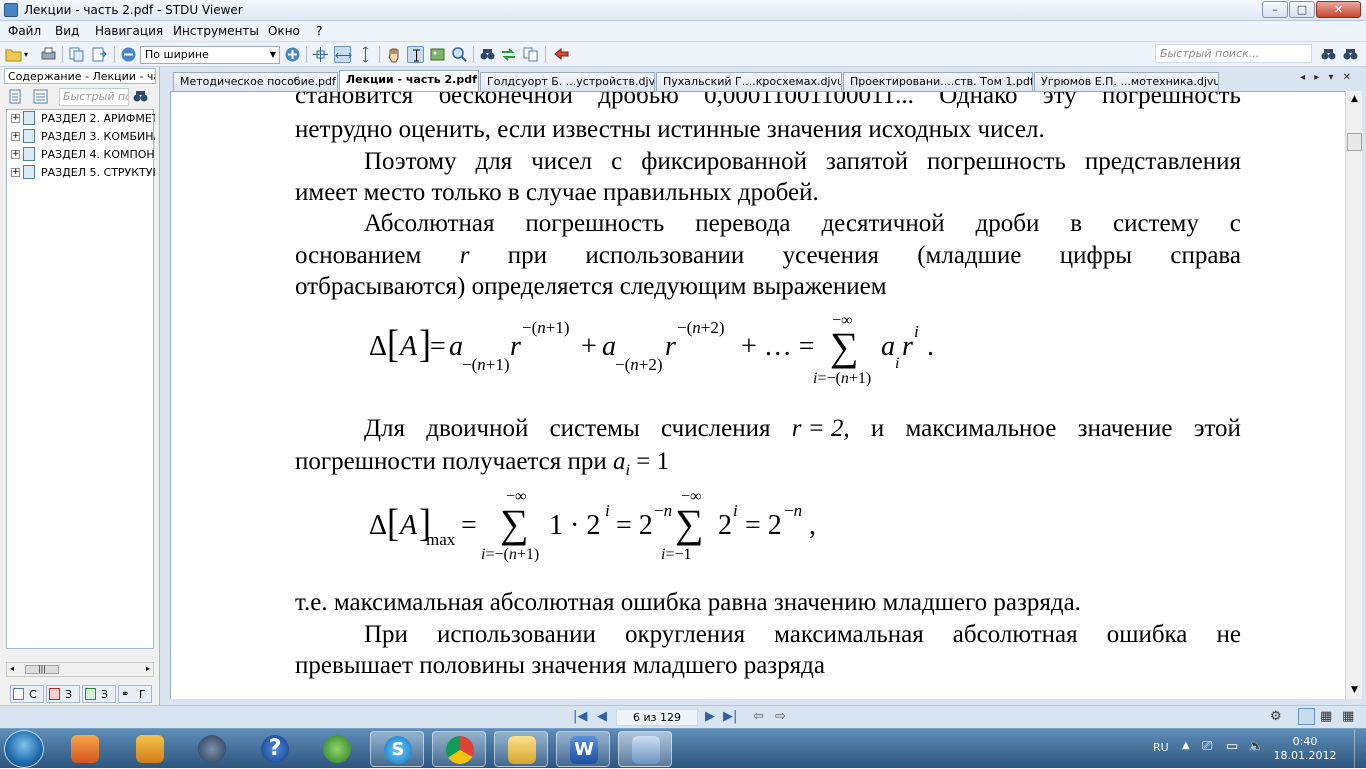  Describe the element at coordinates (319, 31) in the screenshot. I see `menu-help: ?` at that location.